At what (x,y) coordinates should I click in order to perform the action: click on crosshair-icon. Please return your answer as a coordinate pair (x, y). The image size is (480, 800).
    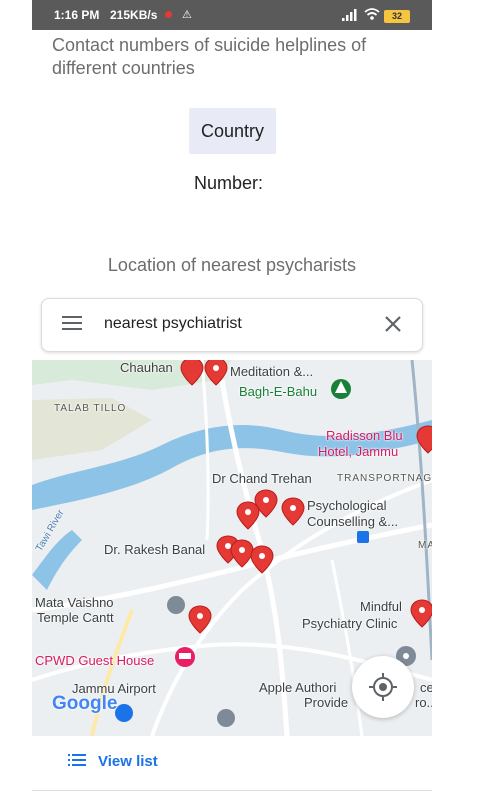
    Looking at the image, I should click on (383, 687).